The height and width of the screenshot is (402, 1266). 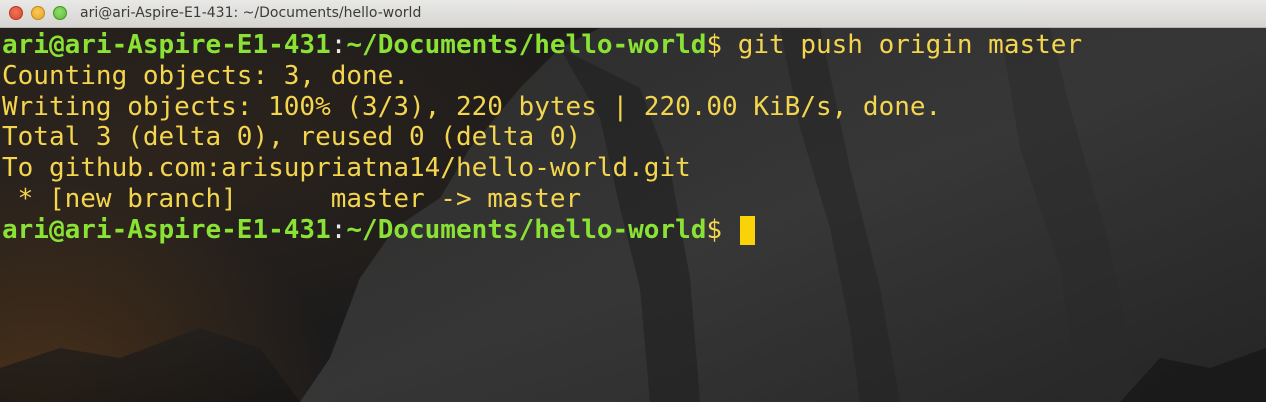 I want to click on minimize-button, so click(x=38, y=13).